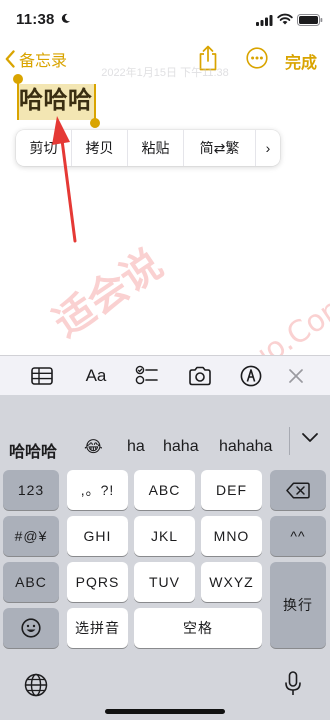  Describe the element at coordinates (97, 490) in the screenshot. I see `key-punctuation: ,。?!` at that location.